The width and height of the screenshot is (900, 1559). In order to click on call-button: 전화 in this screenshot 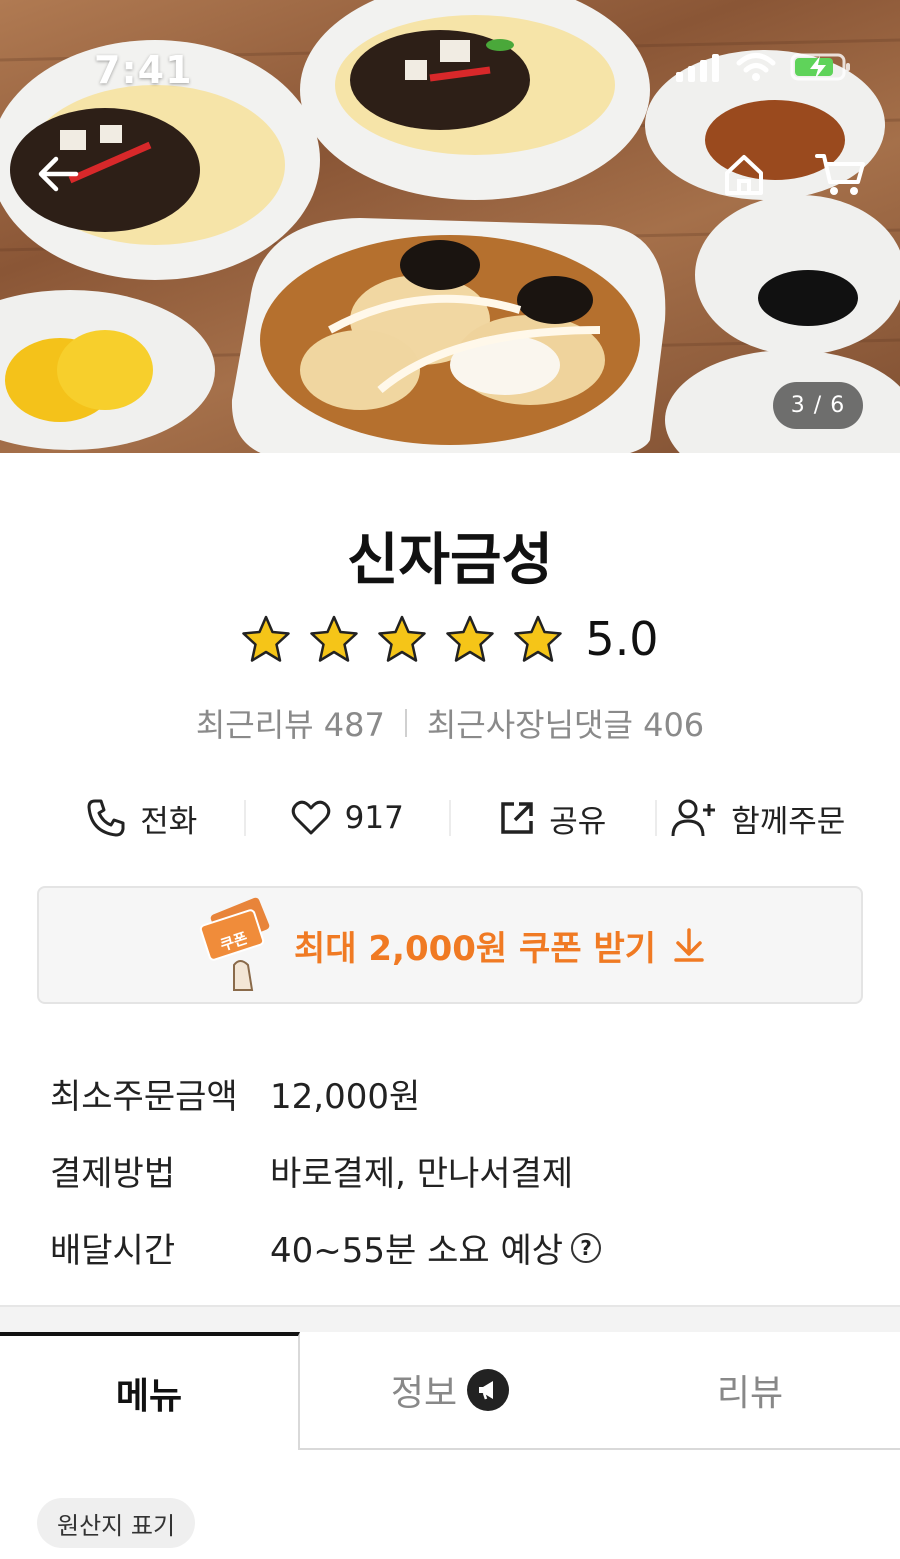, I will do `click(142, 818)`.